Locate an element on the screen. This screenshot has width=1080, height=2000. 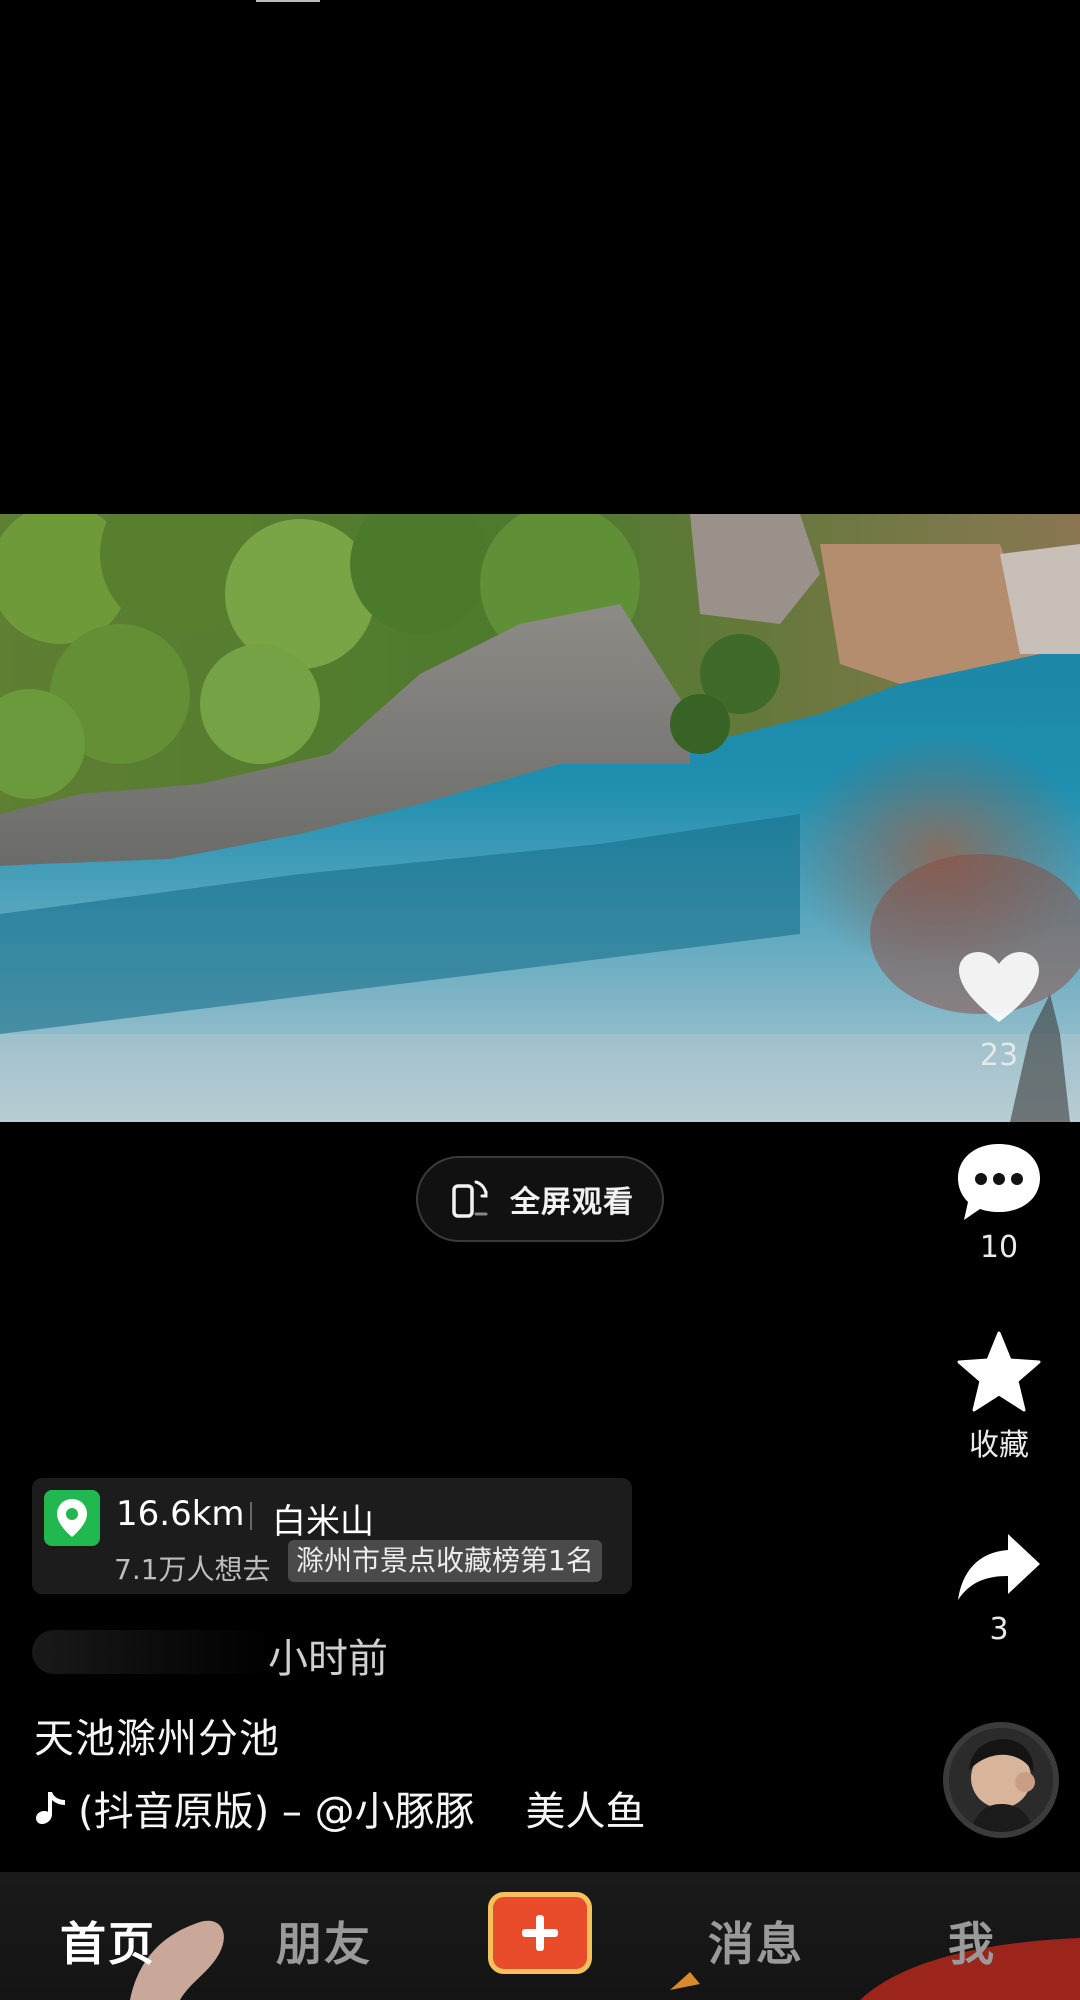
tab-me: 我 is located at coordinates (972, 1941).